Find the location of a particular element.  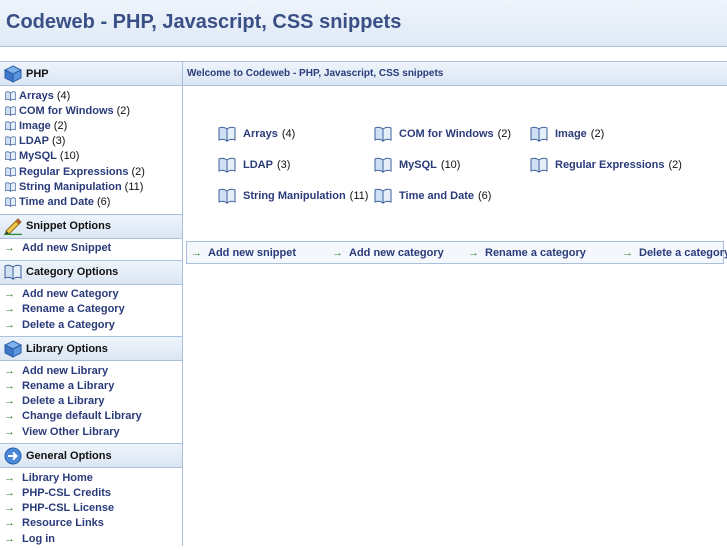

arrow-circle-icon is located at coordinates (13, 456).